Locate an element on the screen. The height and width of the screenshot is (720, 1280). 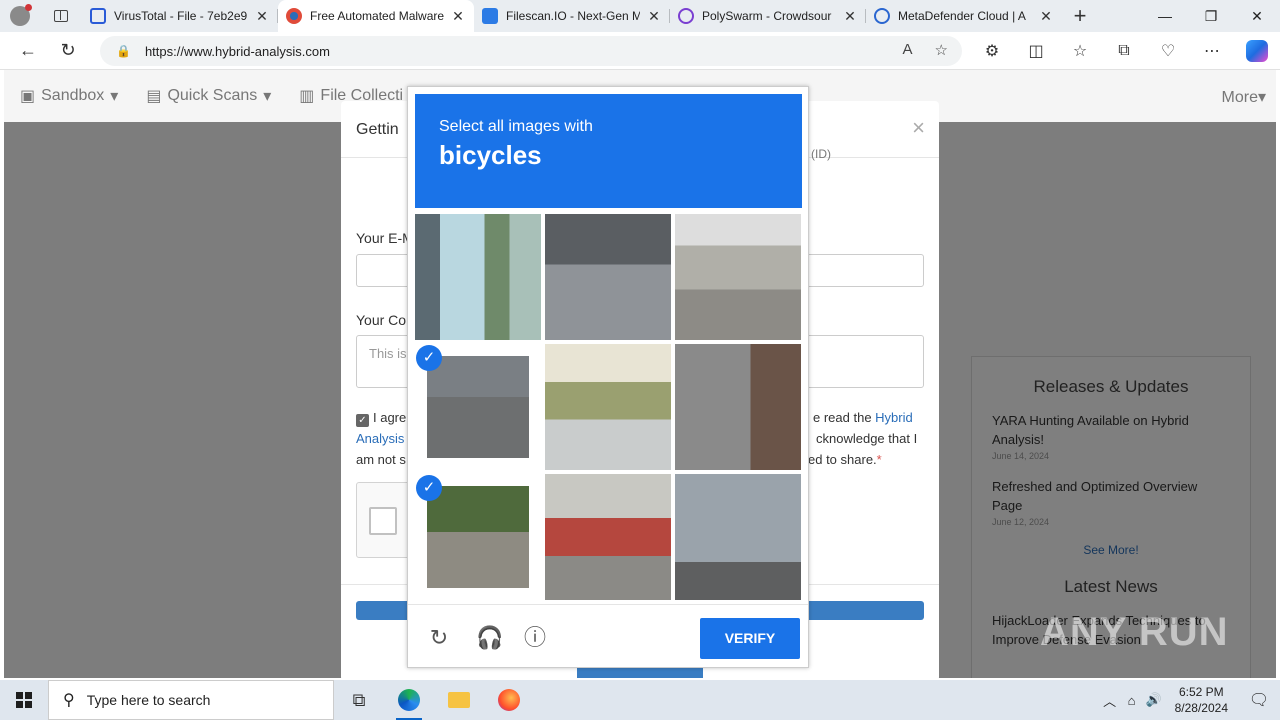
hybrid-link: Hybrid is located at coordinates (894, 417).